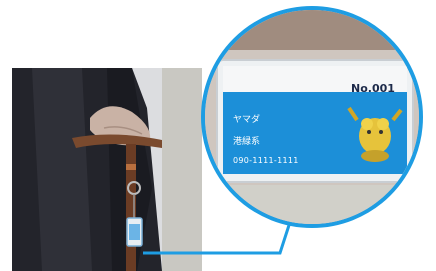 The width and height of the screenshot is (436, 271). I want to click on tag-phone: 090-1111-1111, so click(266, 160).